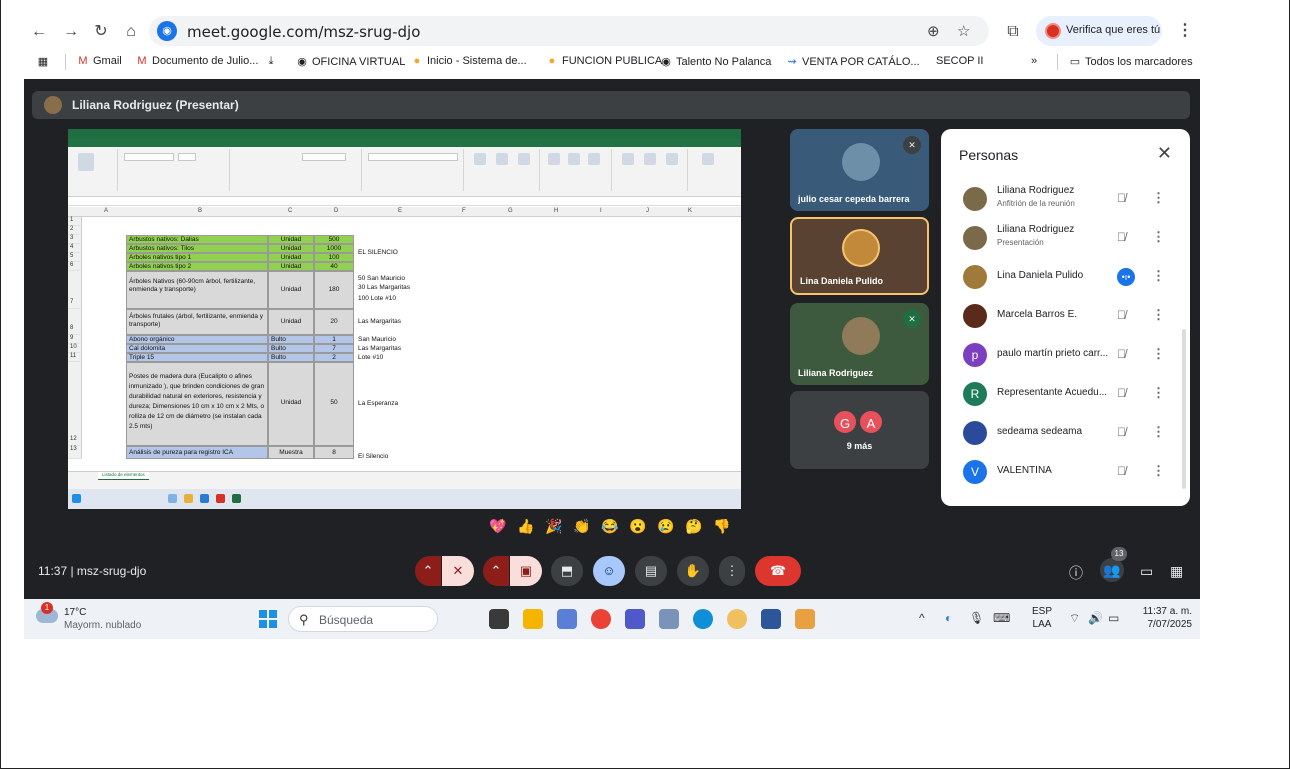 The width and height of the screenshot is (1290, 769). What do you see at coordinates (635, 619) in the screenshot?
I see `teams-icon` at bounding box center [635, 619].